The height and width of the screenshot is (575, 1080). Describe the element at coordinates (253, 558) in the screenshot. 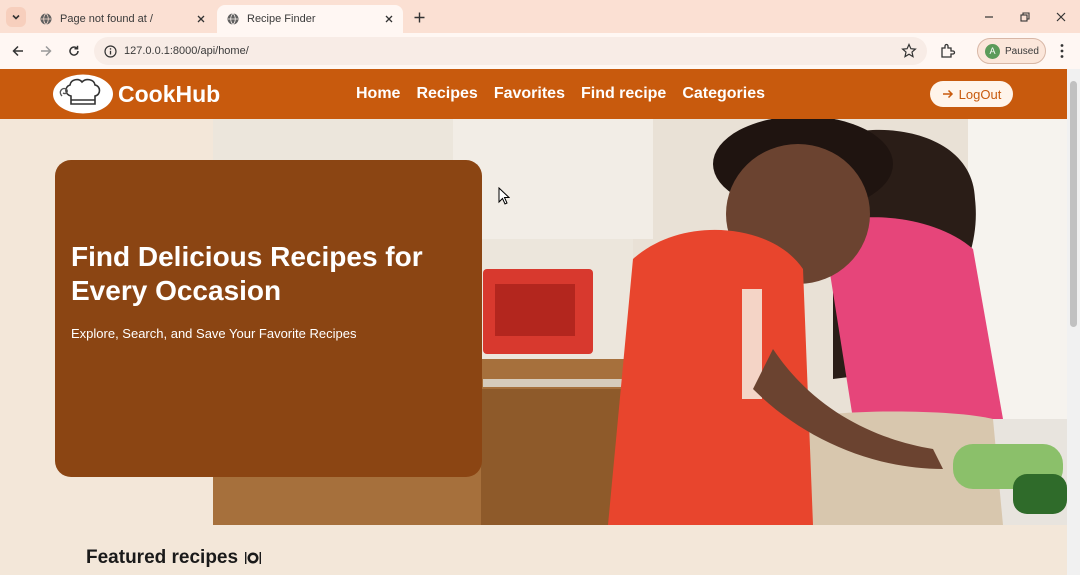

I see `plate-cutlery-icon` at that location.